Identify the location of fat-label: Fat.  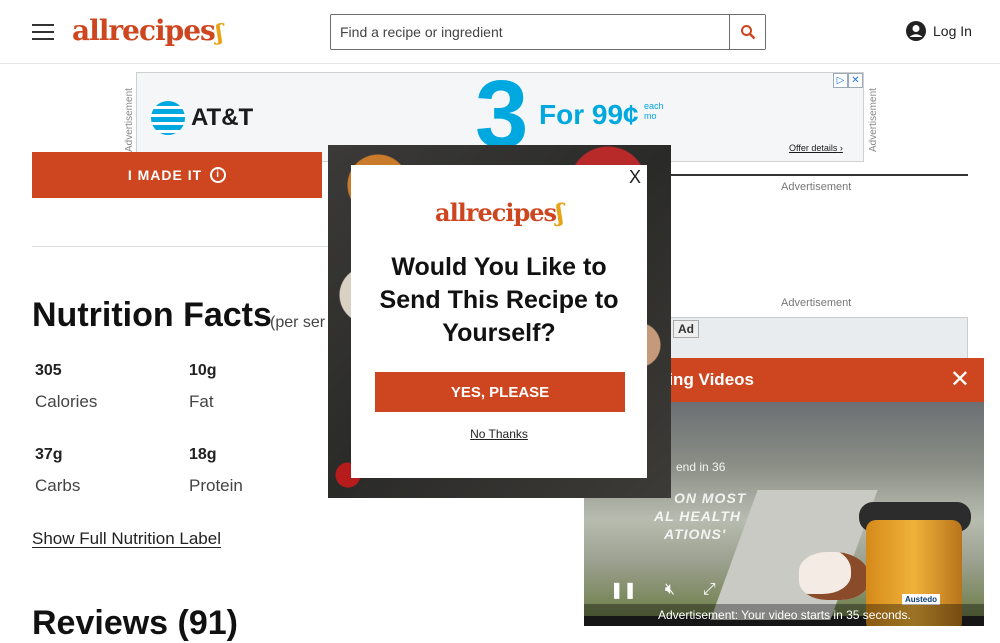
(201, 401).